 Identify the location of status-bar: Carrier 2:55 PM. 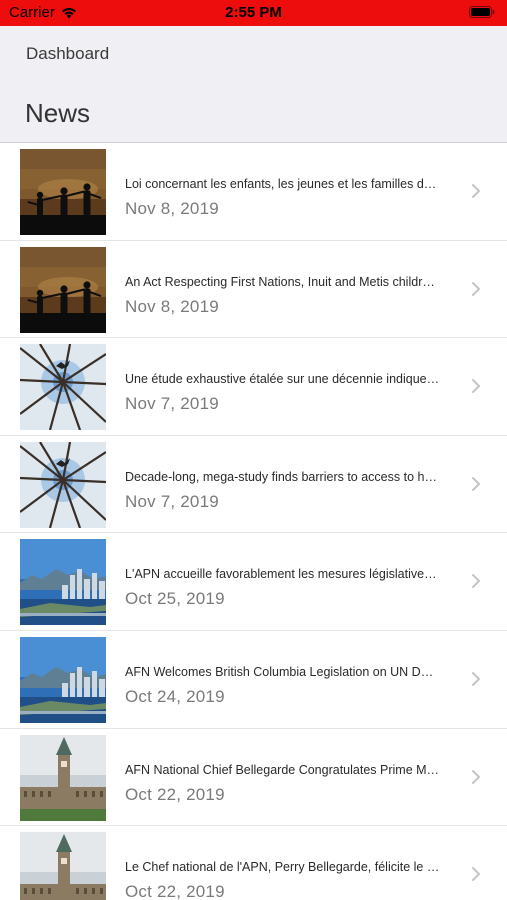
(253, 13).